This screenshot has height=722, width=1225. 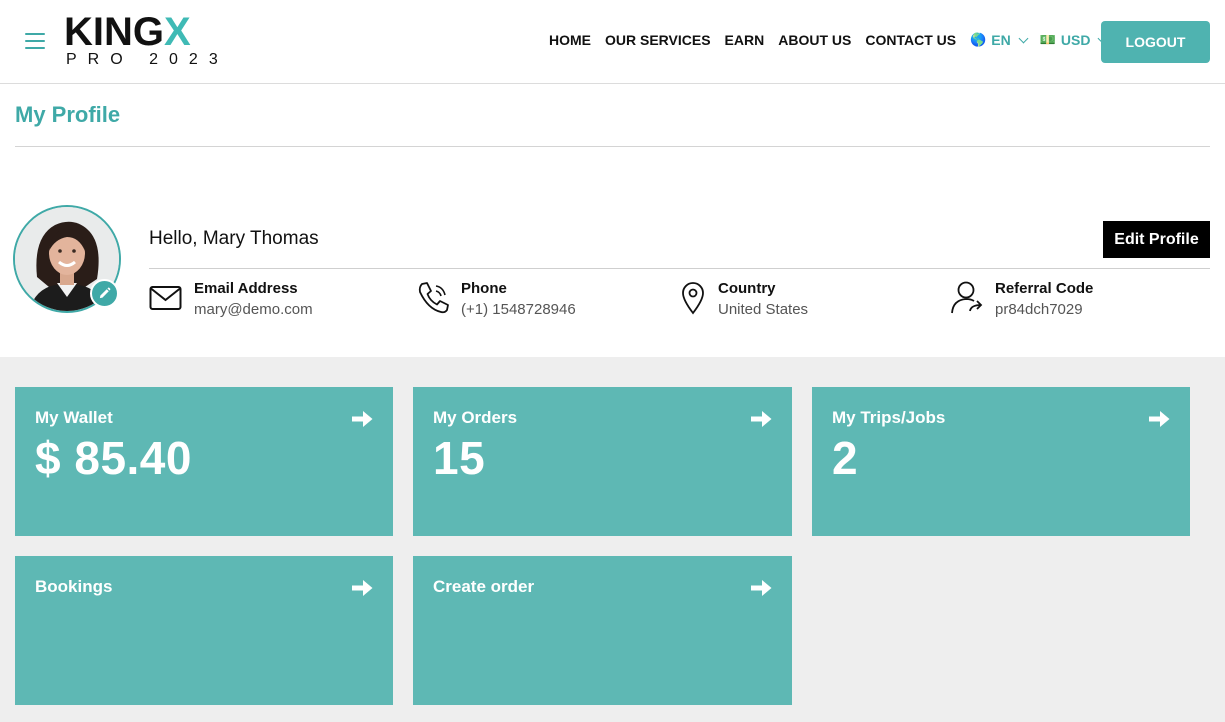 What do you see at coordinates (763, 309) in the screenshot?
I see `country-value: United States` at bounding box center [763, 309].